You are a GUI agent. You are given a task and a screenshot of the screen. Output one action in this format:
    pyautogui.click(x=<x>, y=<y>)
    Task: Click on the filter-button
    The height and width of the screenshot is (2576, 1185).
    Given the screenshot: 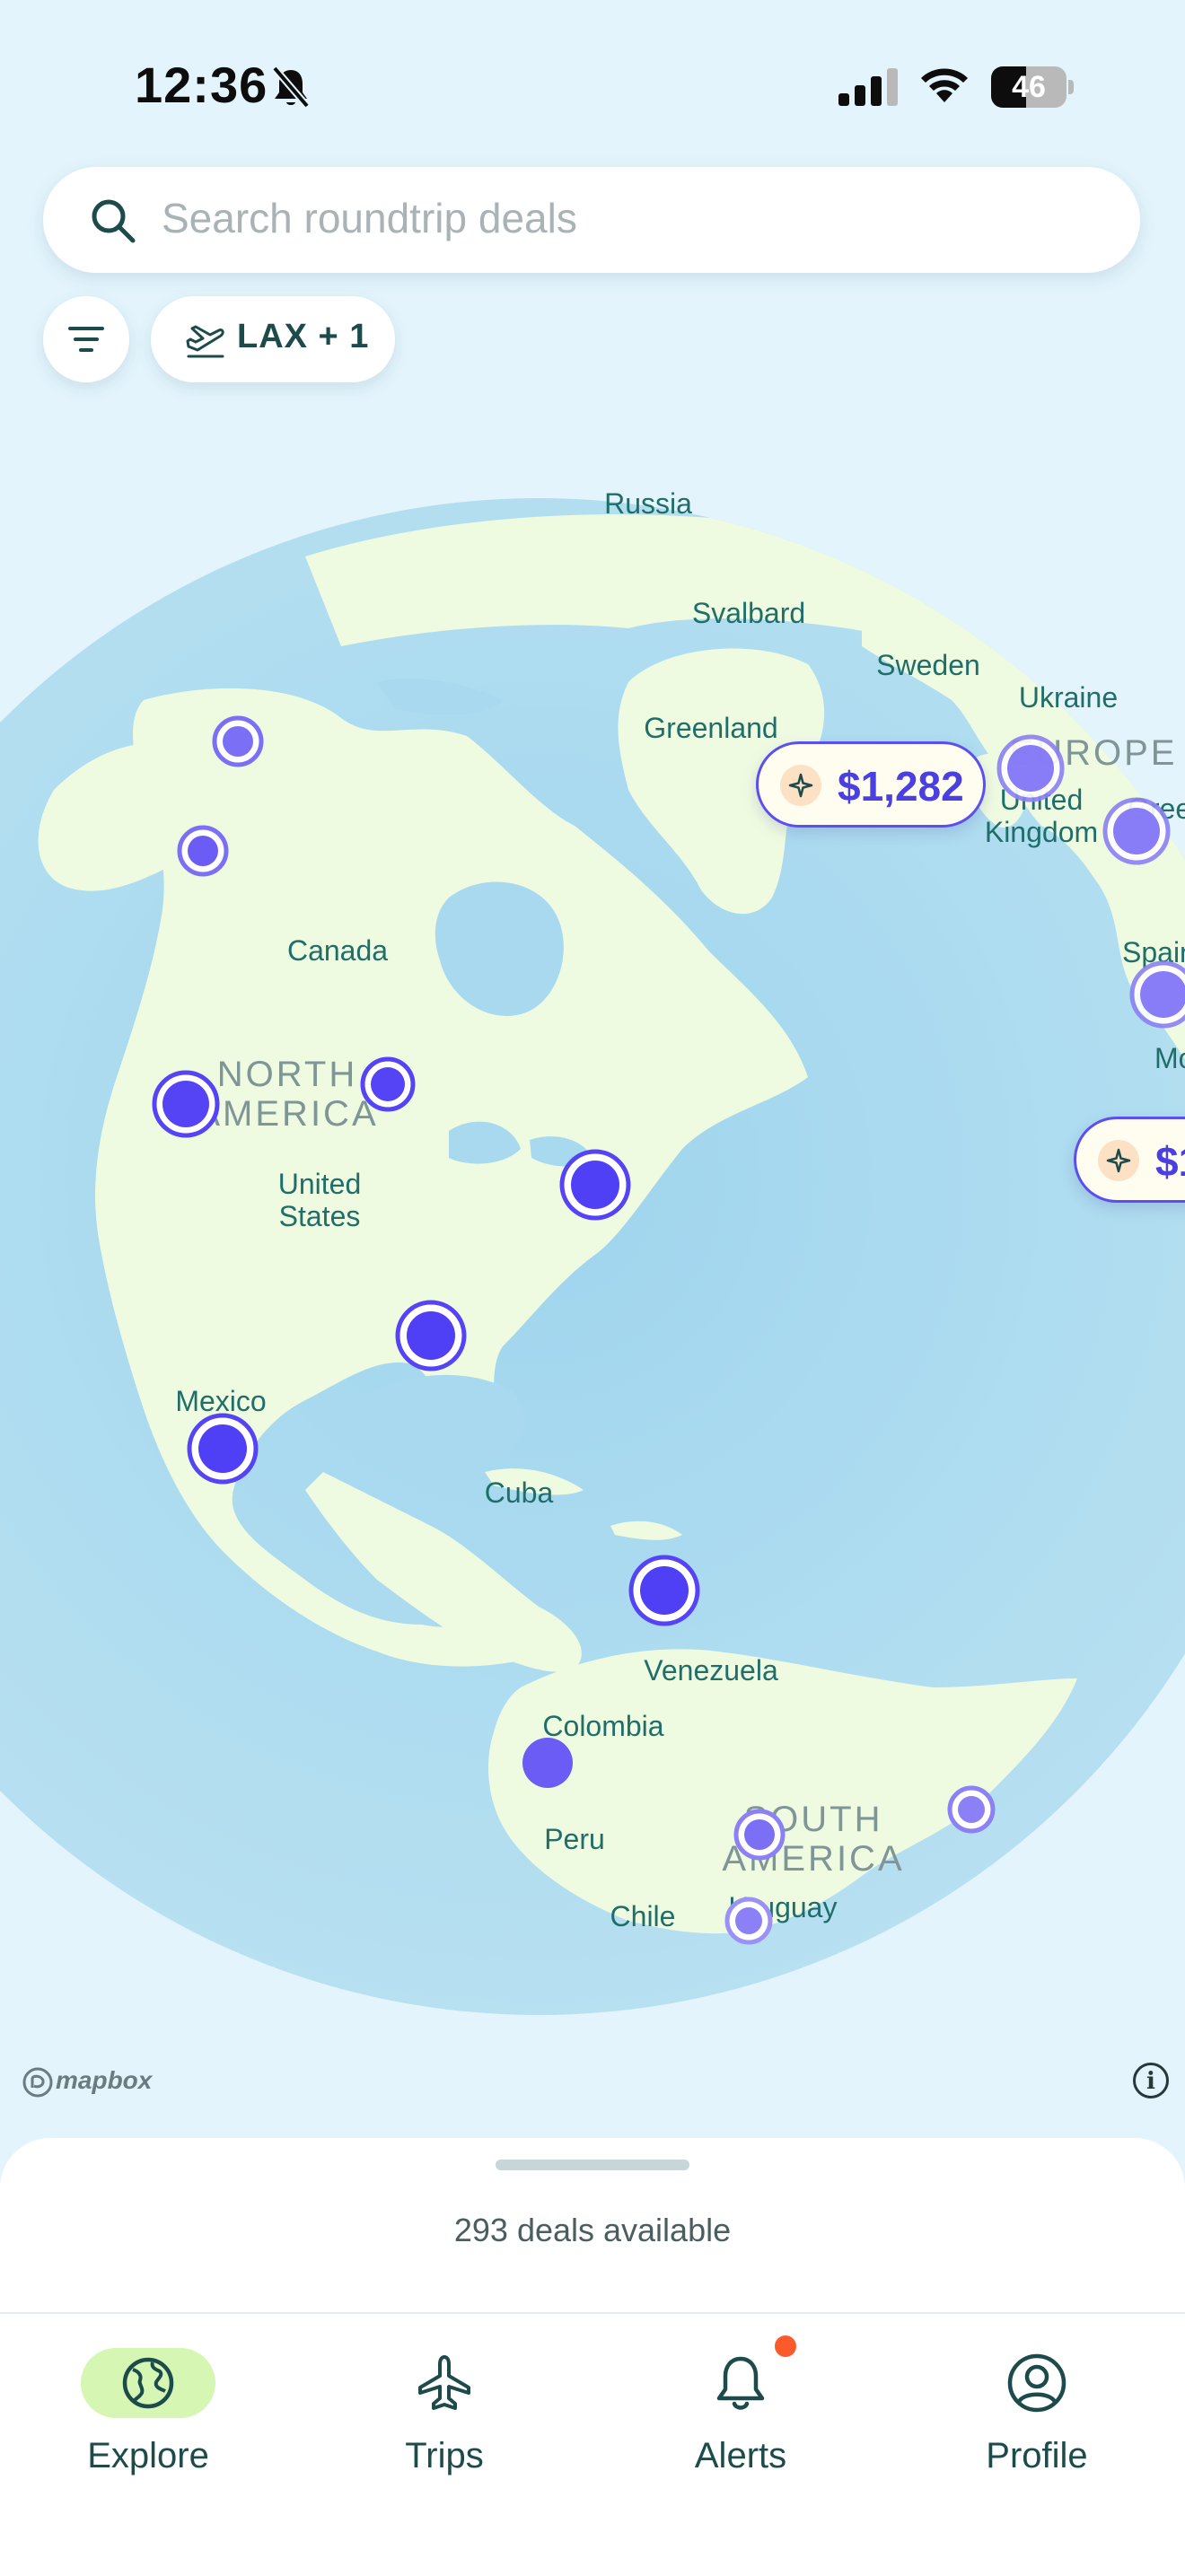 What is the action you would take?
    pyautogui.click(x=86, y=339)
    